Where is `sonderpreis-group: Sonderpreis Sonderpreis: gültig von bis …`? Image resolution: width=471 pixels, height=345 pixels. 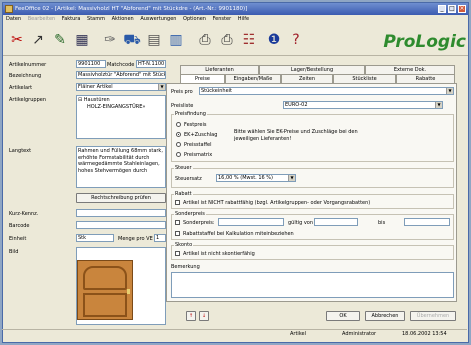 sonderpreis-group: Sonderpreis Sonderpreis: gültig von bis … is located at coordinates (312, 225).